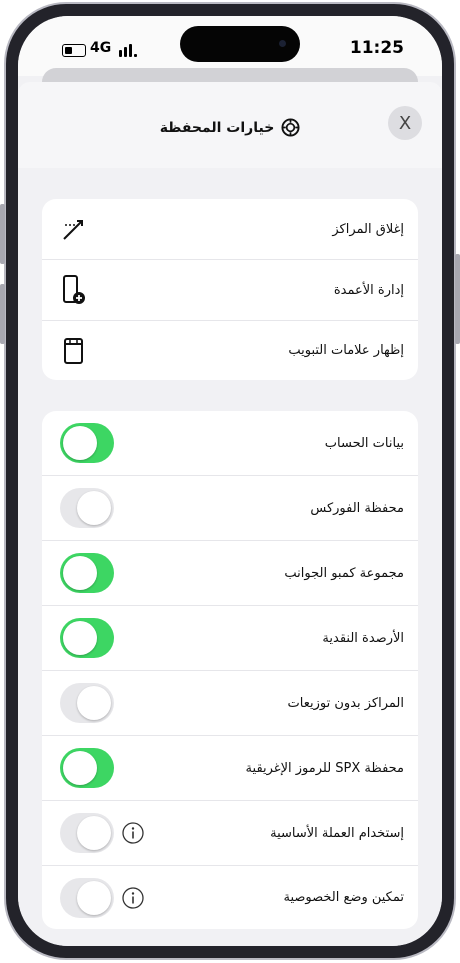 This screenshot has height=963, width=460. I want to click on clock: 11:25, so click(376, 48).